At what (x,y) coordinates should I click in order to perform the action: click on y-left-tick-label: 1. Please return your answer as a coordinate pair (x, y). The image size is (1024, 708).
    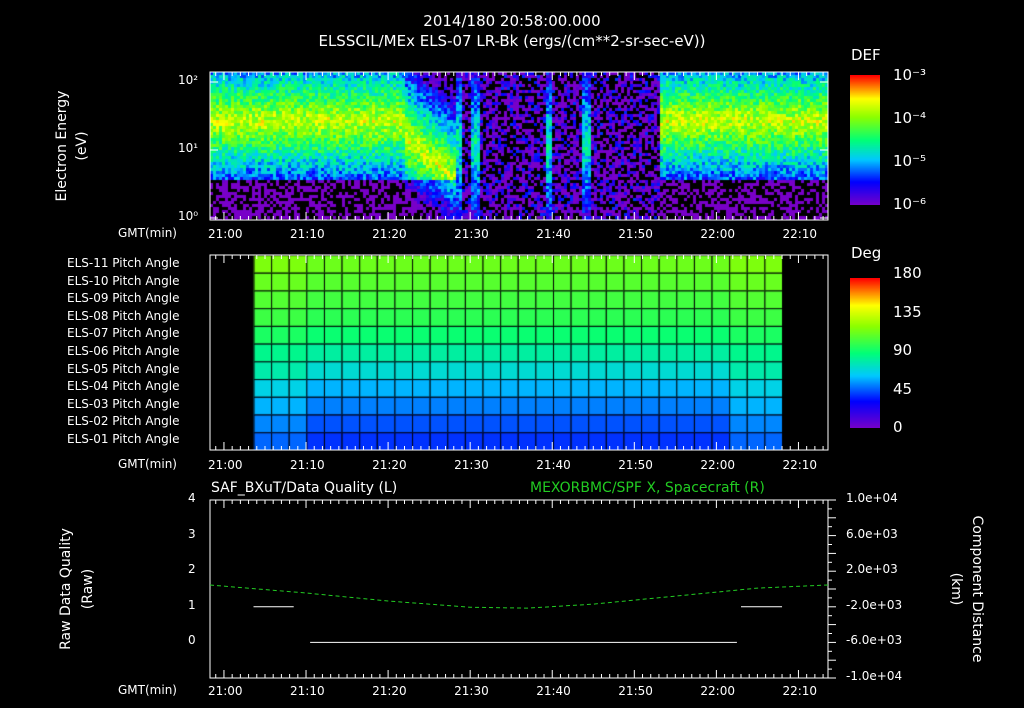
    Looking at the image, I should click on (192, 604).